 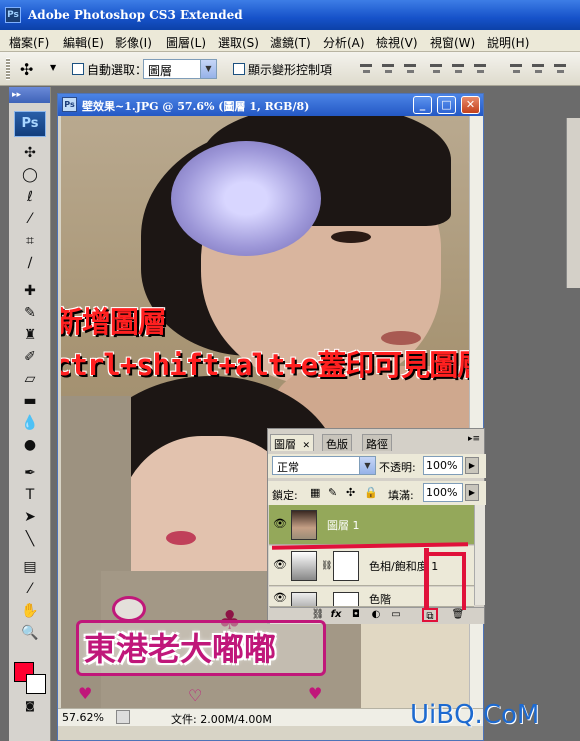 I want to click on distribute-bottom-icon, so click(x=560, y=69).